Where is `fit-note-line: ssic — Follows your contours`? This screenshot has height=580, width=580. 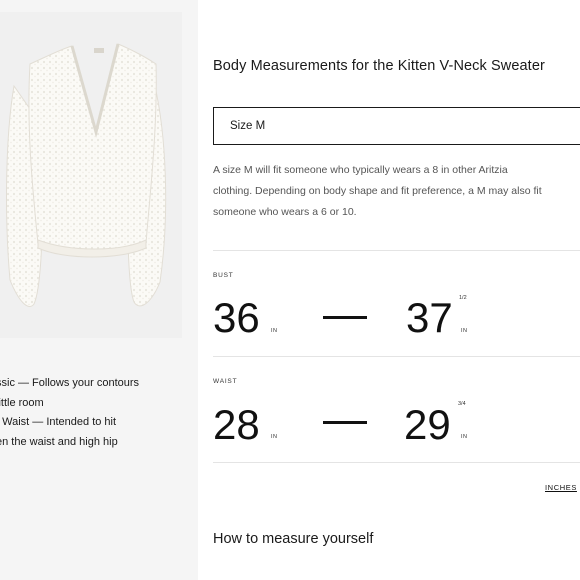 fit-note-line: ssic — Follows your contours is located at coordinates (70, 383).